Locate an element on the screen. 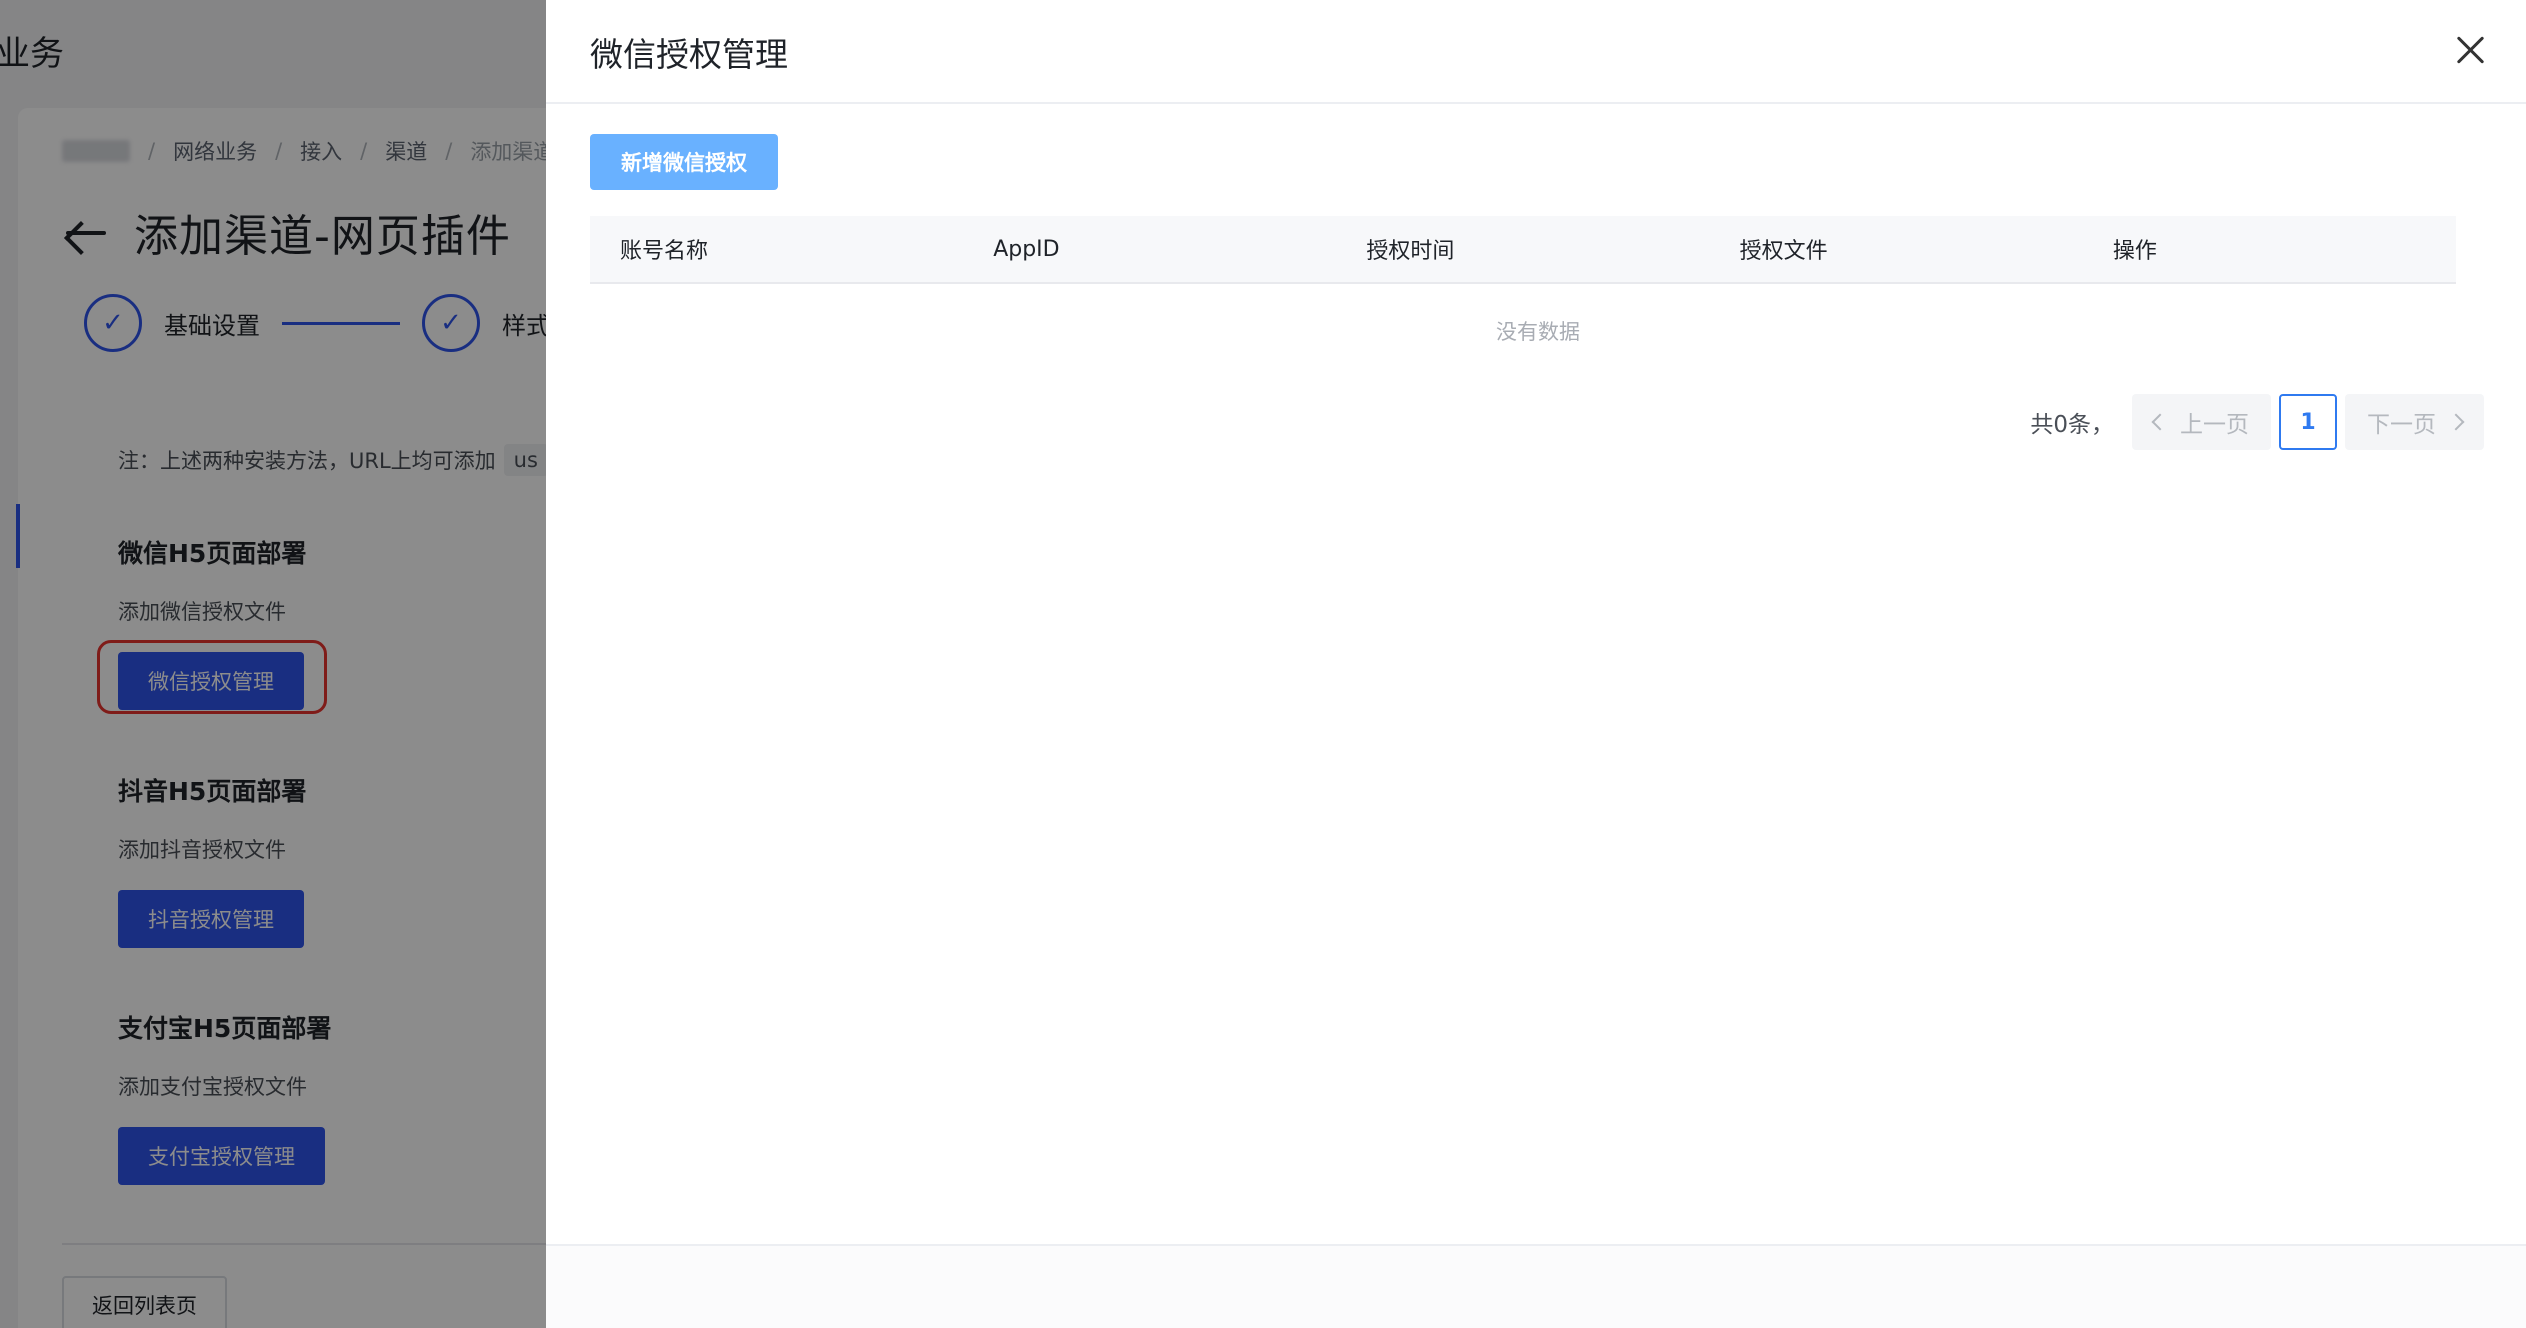 The image size is (2526, 1328). column-header: 授权文件 is located at coordinates (1783, 251).